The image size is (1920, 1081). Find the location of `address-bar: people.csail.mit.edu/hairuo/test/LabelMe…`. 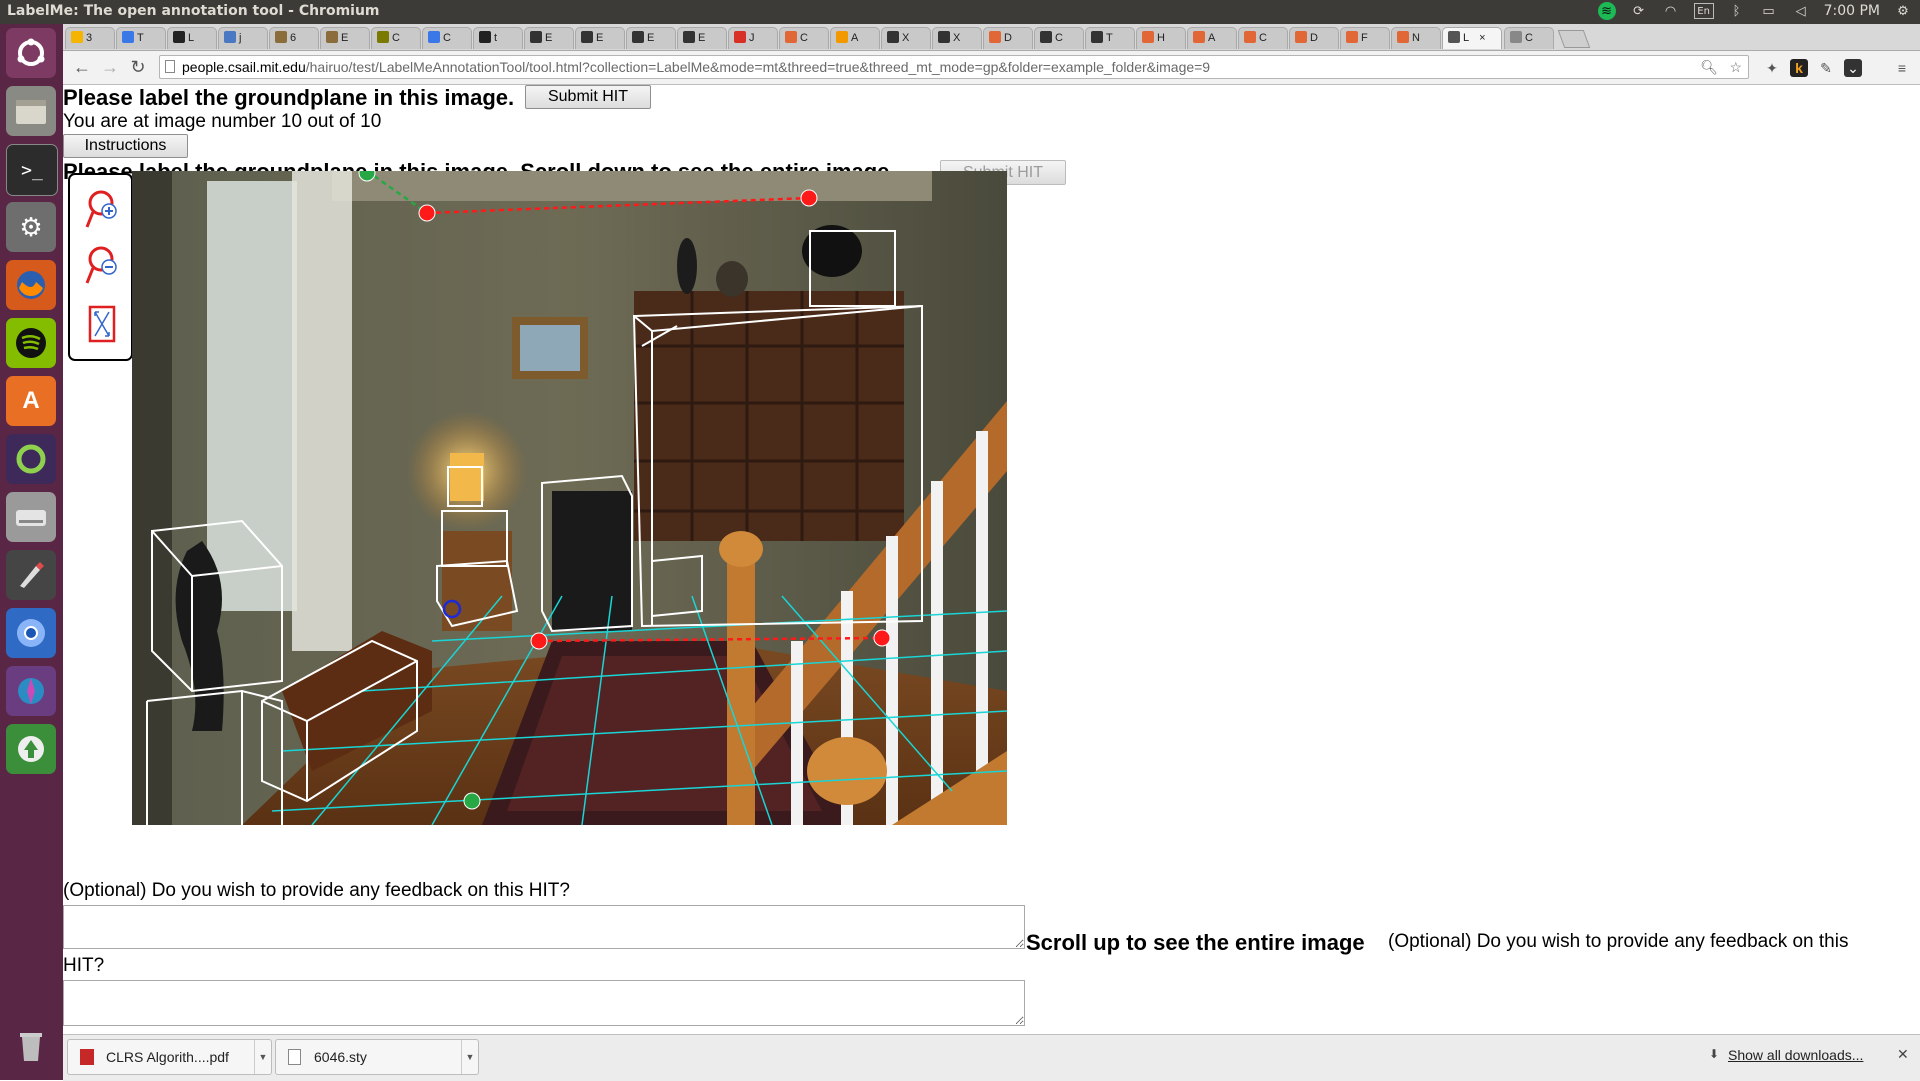

address-bar: people.csail.mit.edu/hairuo/test/LabelMe… is located at coordinates (954, 67).